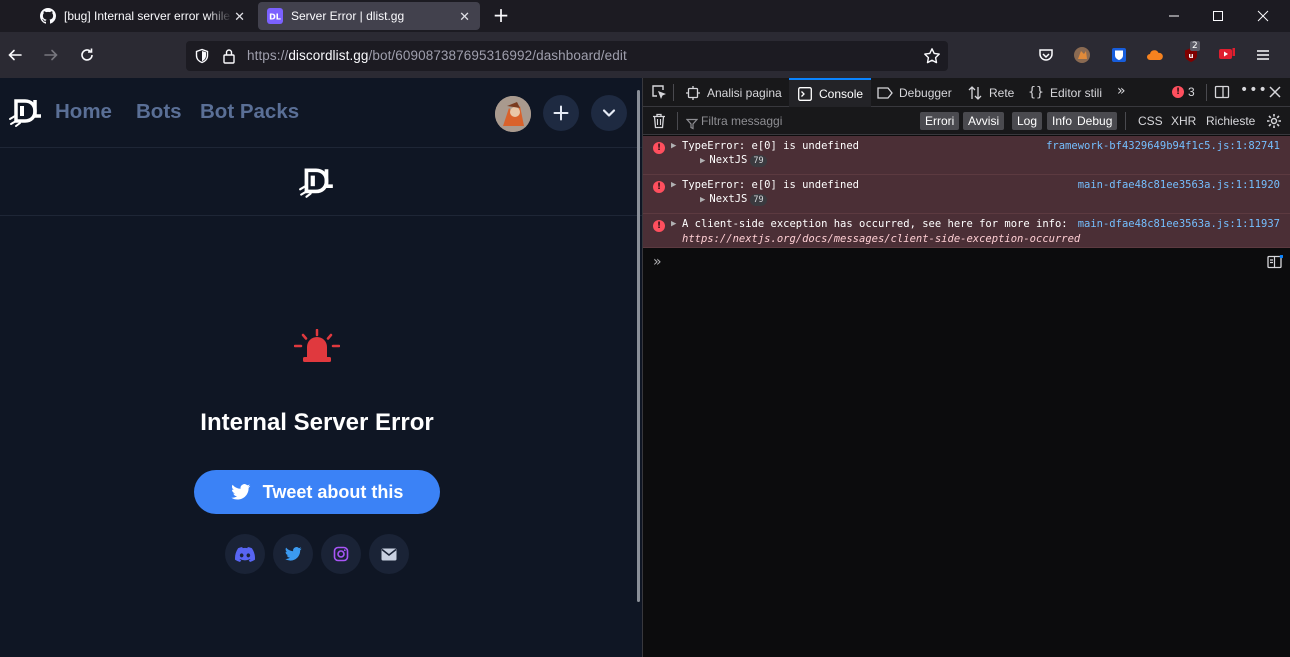 This screenshot has height=657, width=1290. Describe the element at coordinates (83, 112) in the screenshot. I see `nav-home: Home` at that location.